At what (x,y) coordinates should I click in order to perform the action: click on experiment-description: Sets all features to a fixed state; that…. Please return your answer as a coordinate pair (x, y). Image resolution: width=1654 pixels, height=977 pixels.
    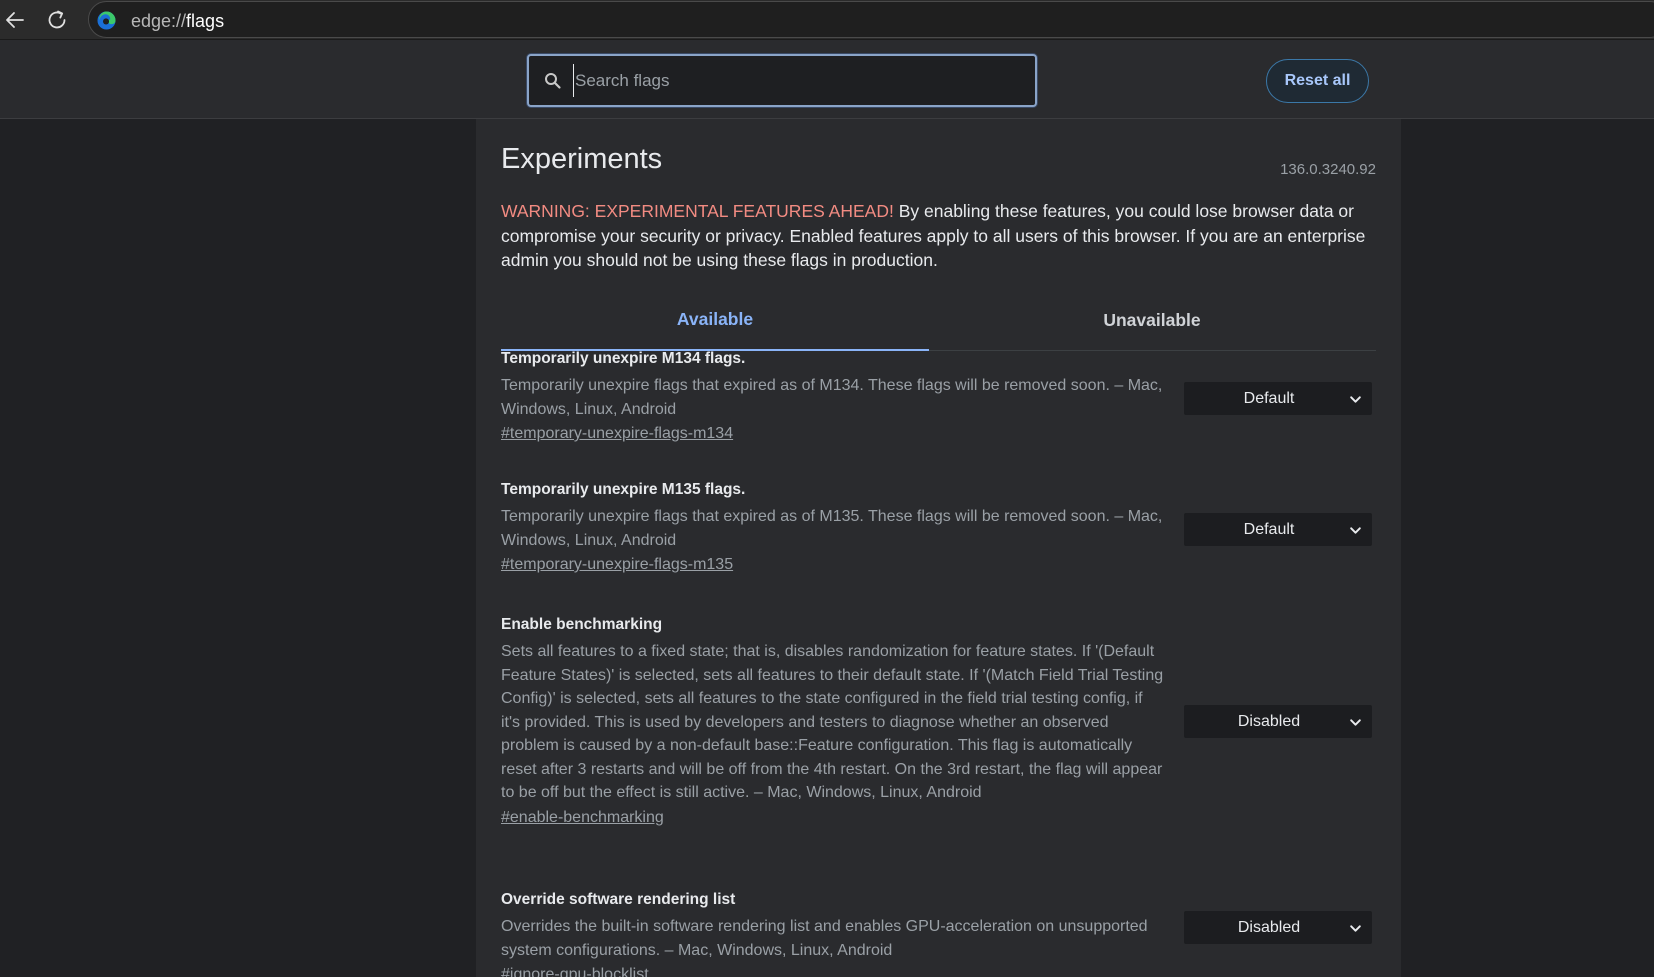
    Looking at the image, I should click on (832, 722).